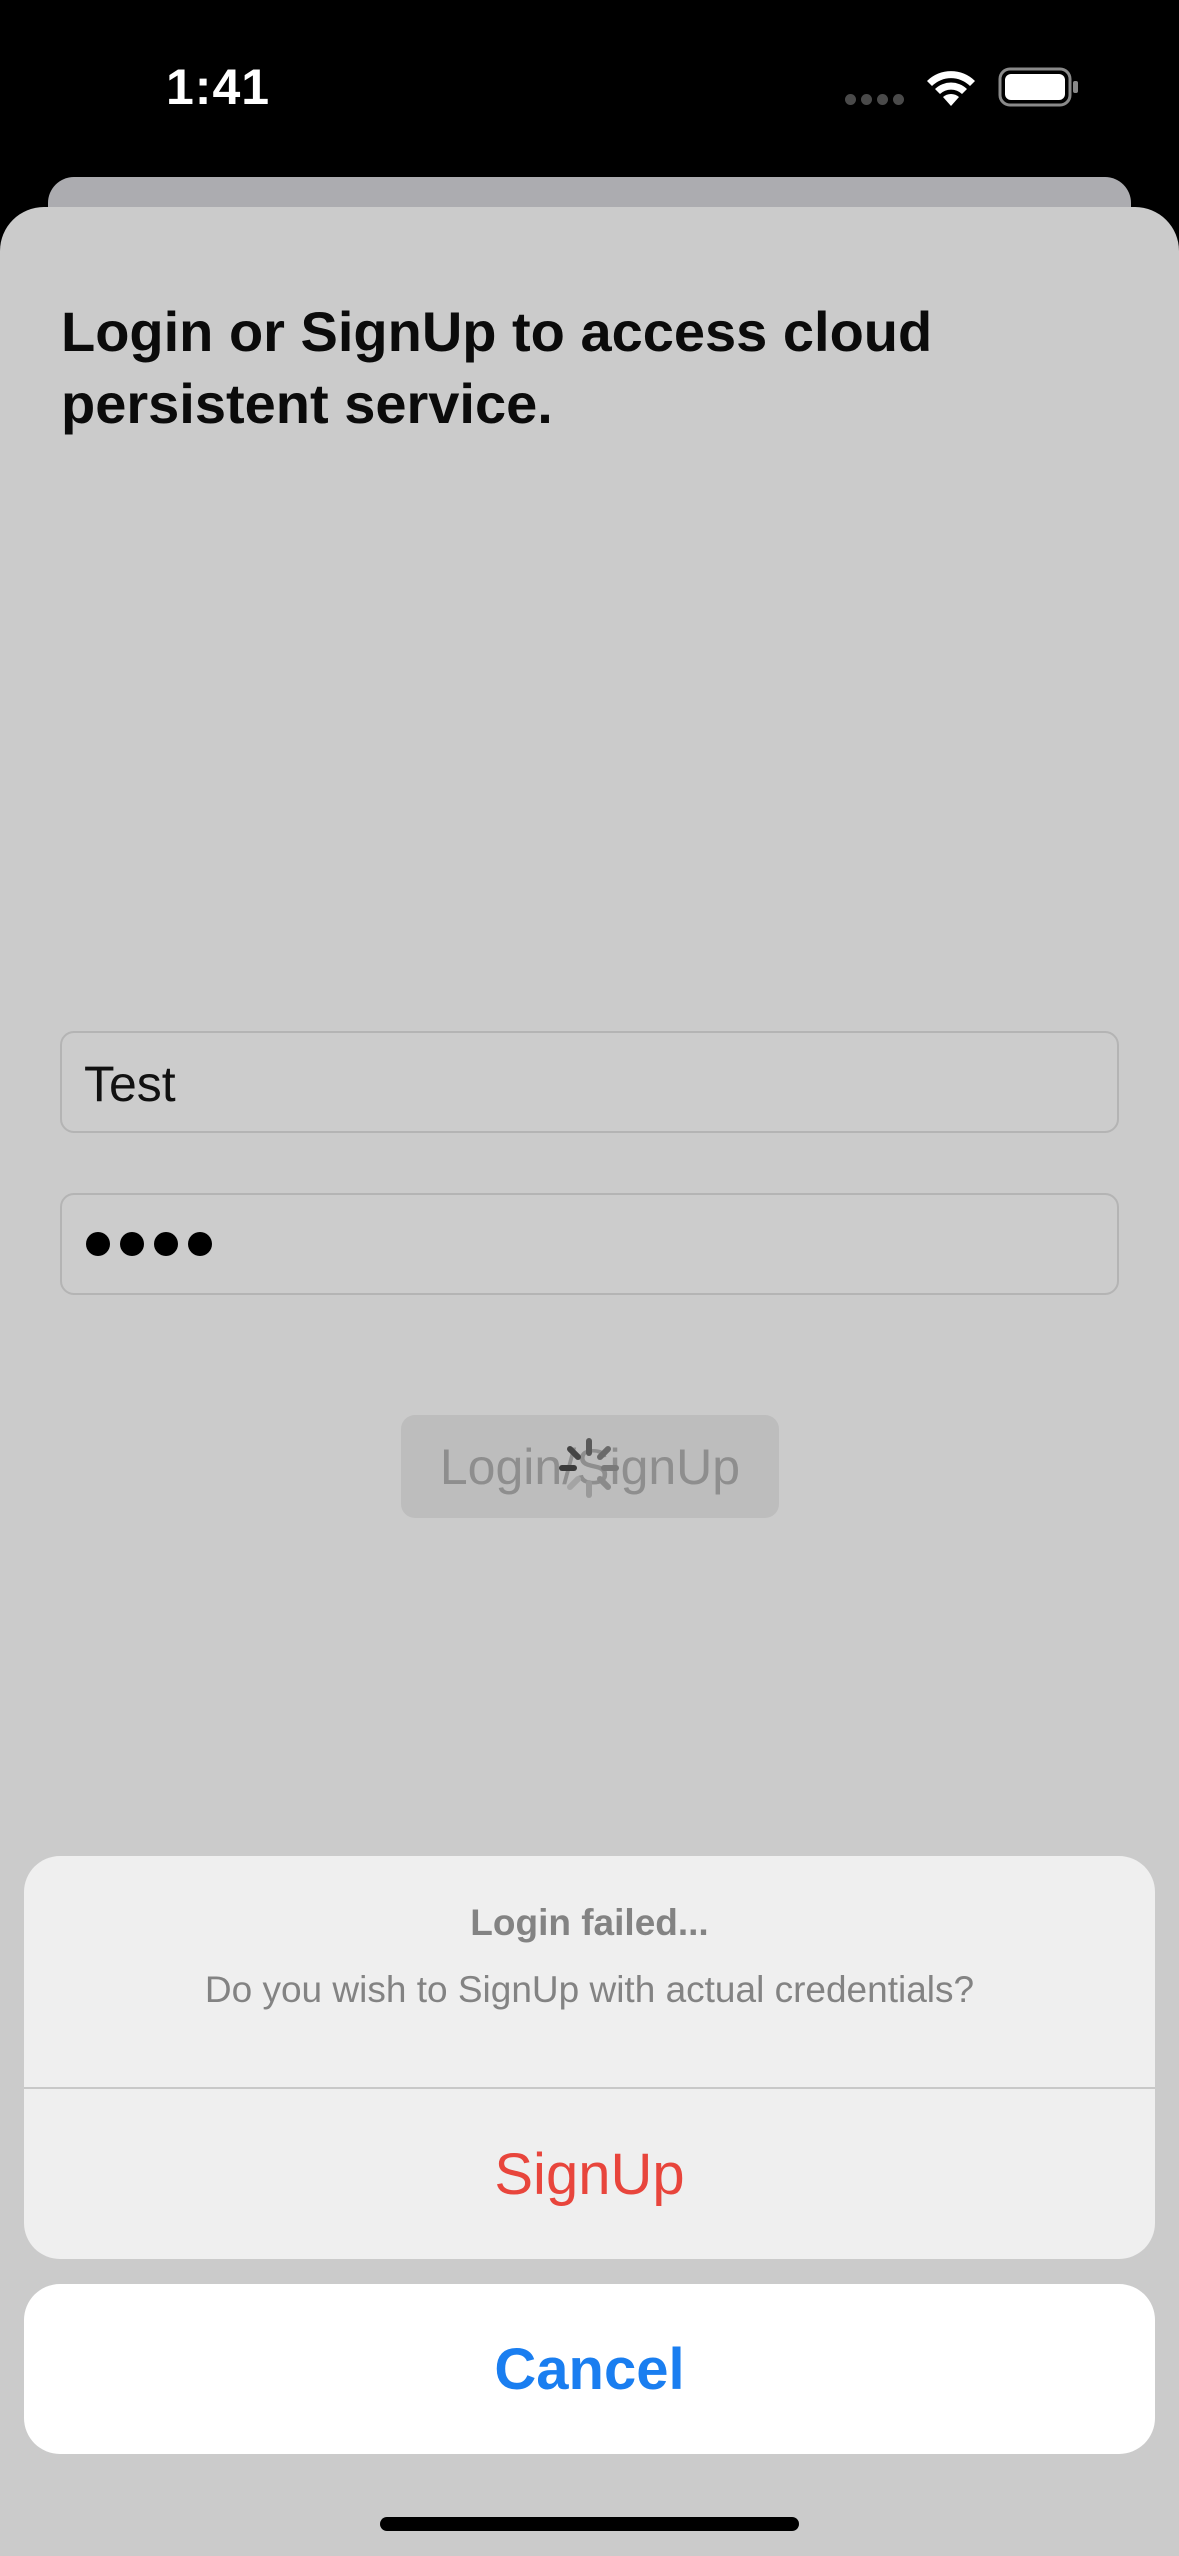  What do you see at coordinates (589, 2174) in the screenshot?
I see `signup-button: SignUp` at bounding box center [589, 2174].